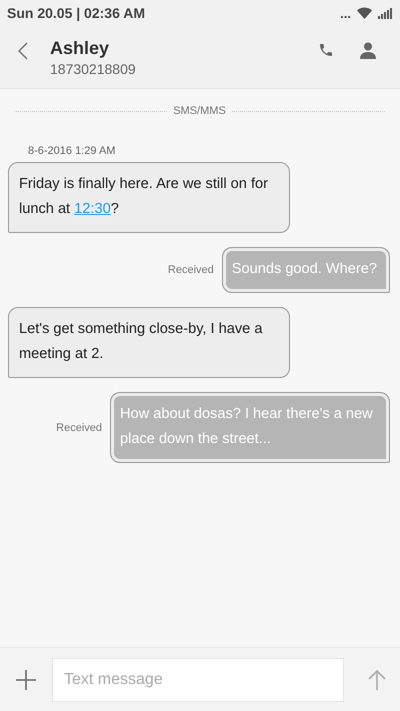 This screenshot has width=400, height=711. I want to click on message-timestamp: 8-6-2016 1:29 AM, so click(72, 151).